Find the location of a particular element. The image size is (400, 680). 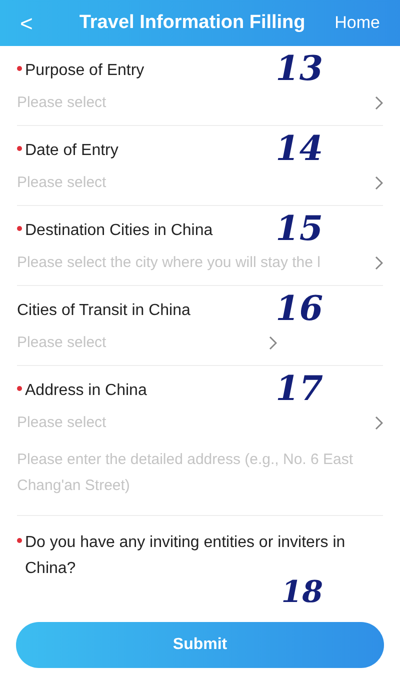

select-field: Please select the city where you will stay the l is located at coordinates (200, 263).